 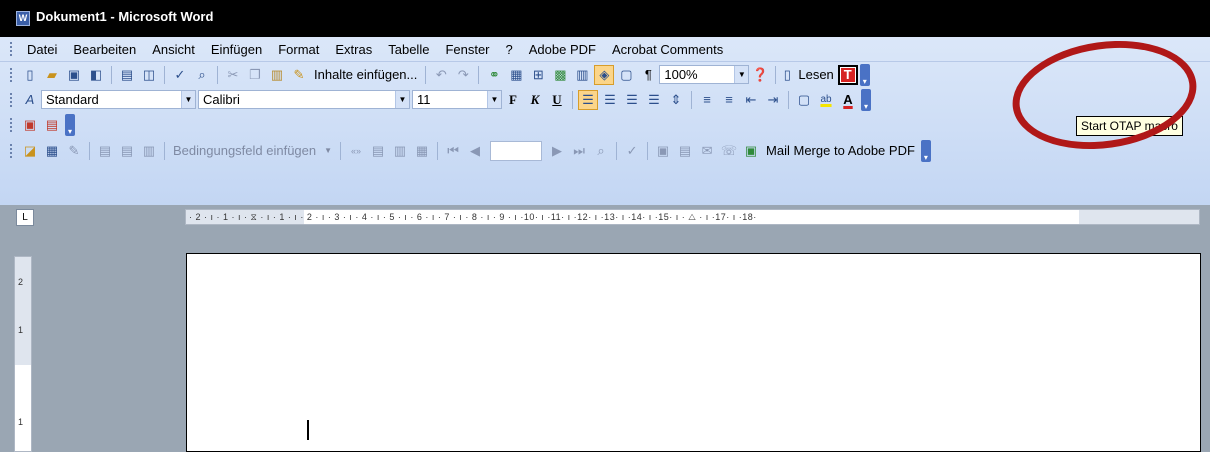 I want to click on decrease-indent-icon: ⇤, so click(x=751, y=100).